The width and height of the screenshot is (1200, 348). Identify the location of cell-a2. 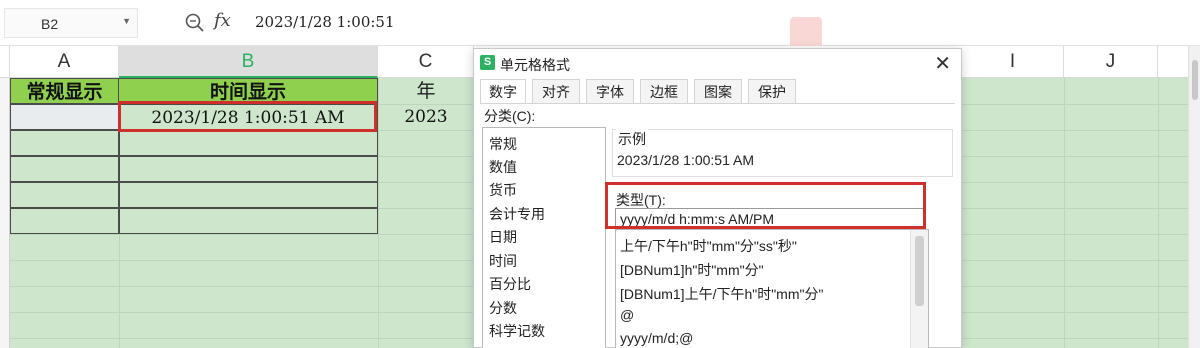
(64, 117).